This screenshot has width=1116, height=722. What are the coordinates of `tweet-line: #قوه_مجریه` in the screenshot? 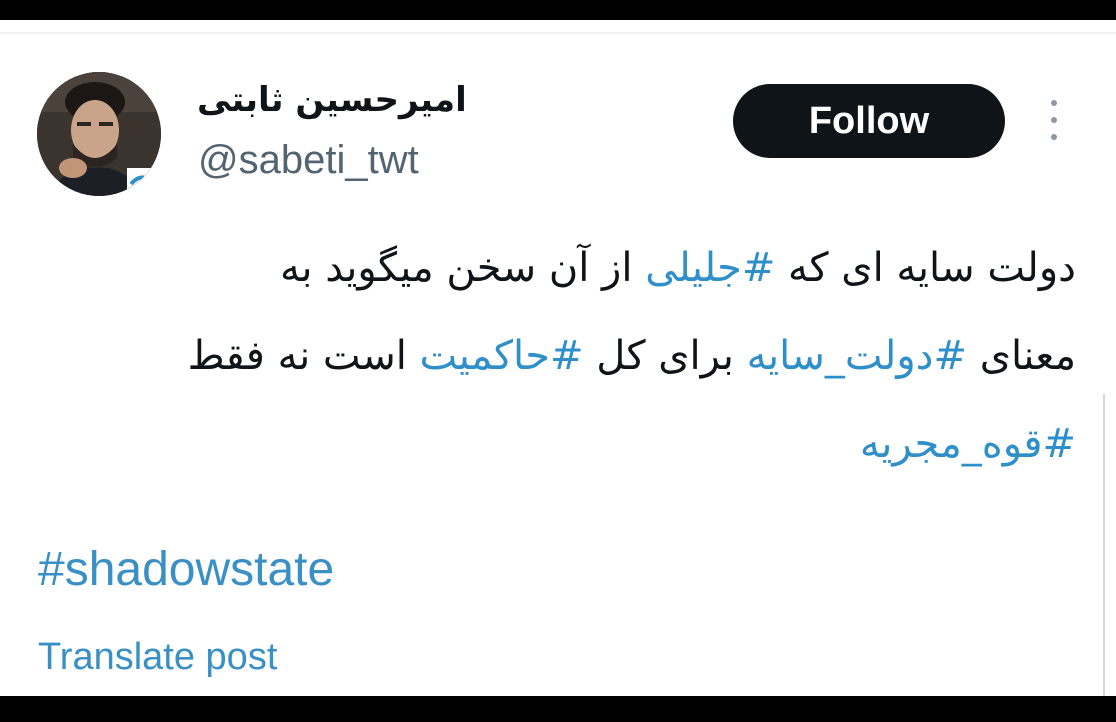 It's located at (558, 444).